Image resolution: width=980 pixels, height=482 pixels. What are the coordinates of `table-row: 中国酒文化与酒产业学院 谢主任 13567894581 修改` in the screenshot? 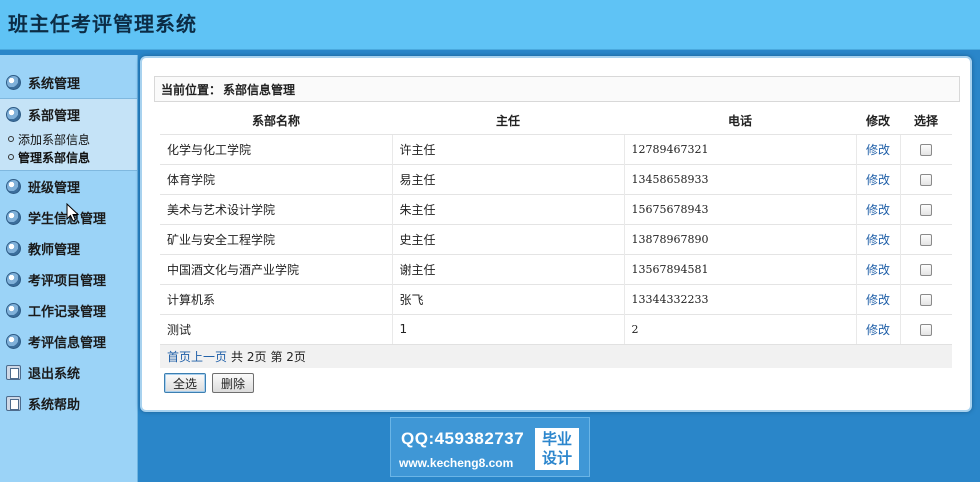 It's located at (556, 268).